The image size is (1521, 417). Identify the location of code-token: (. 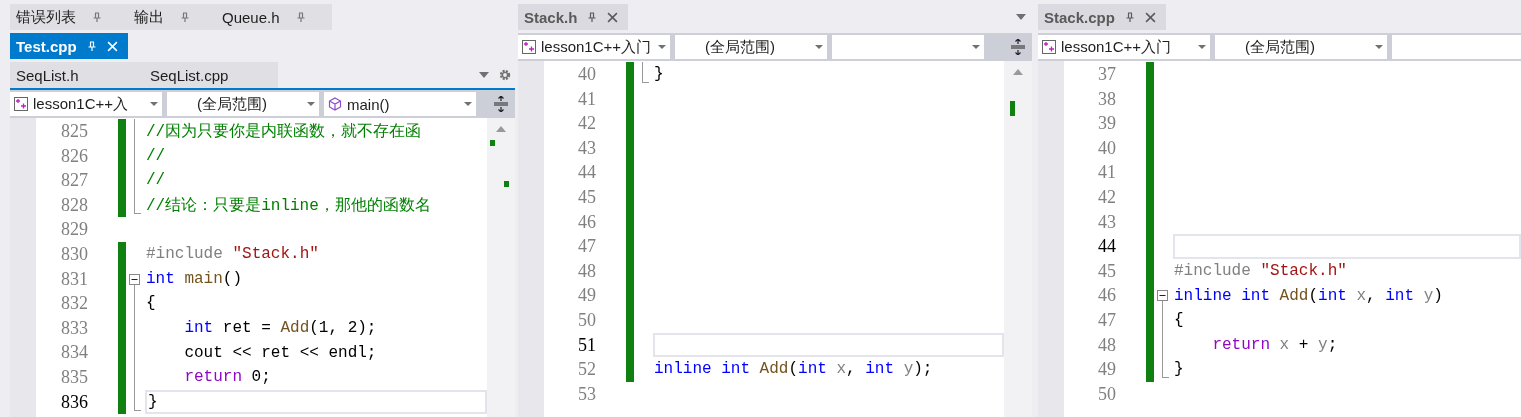
(793, 369).